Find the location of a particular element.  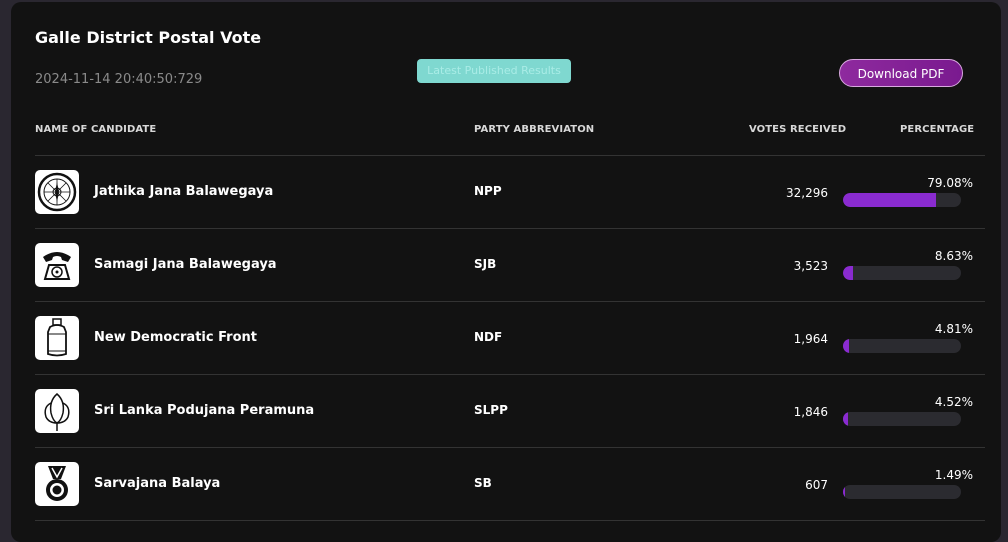

column-header-percentage: PERCENTAGE is located at coordinates (937, 129).